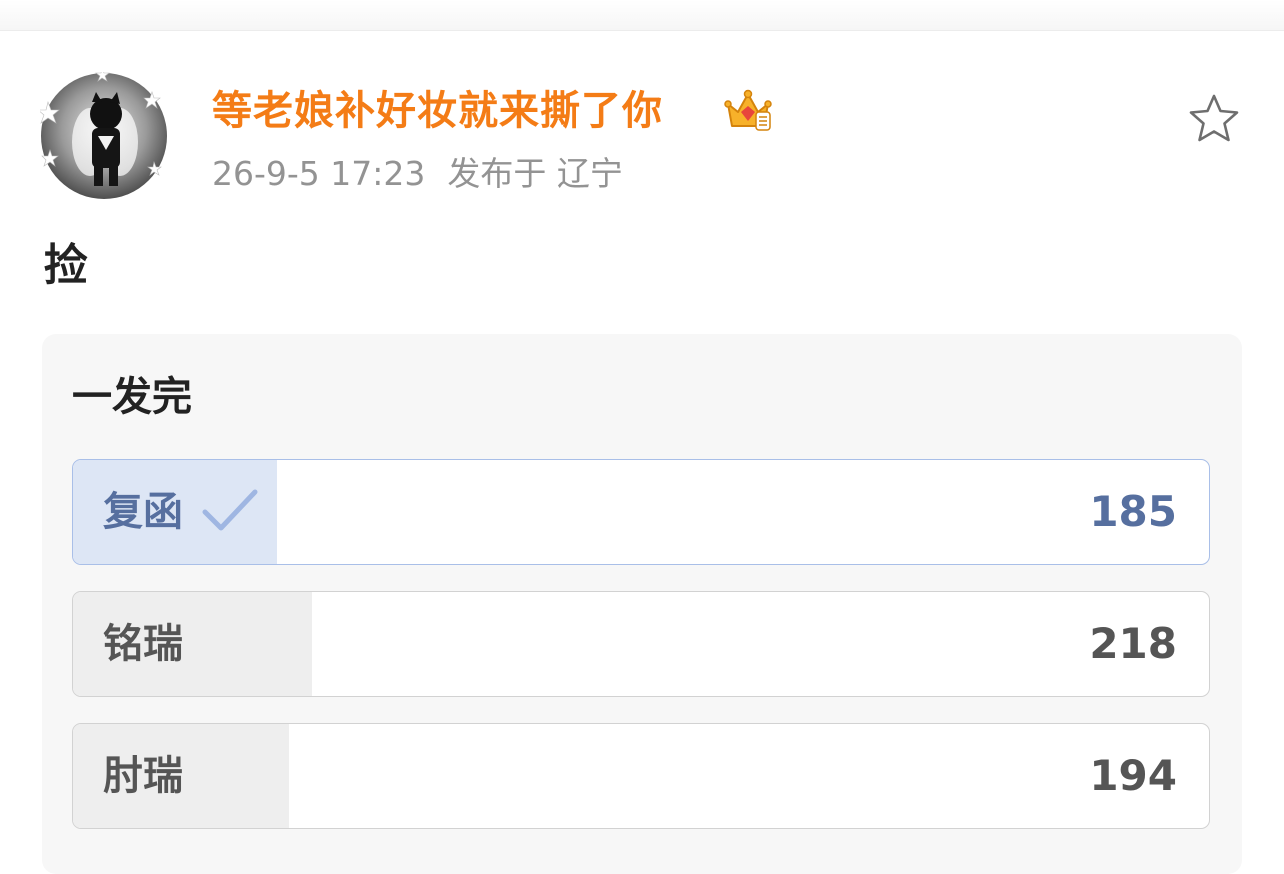  I want to click on poll-option-count: 185, so click(1133, 511).